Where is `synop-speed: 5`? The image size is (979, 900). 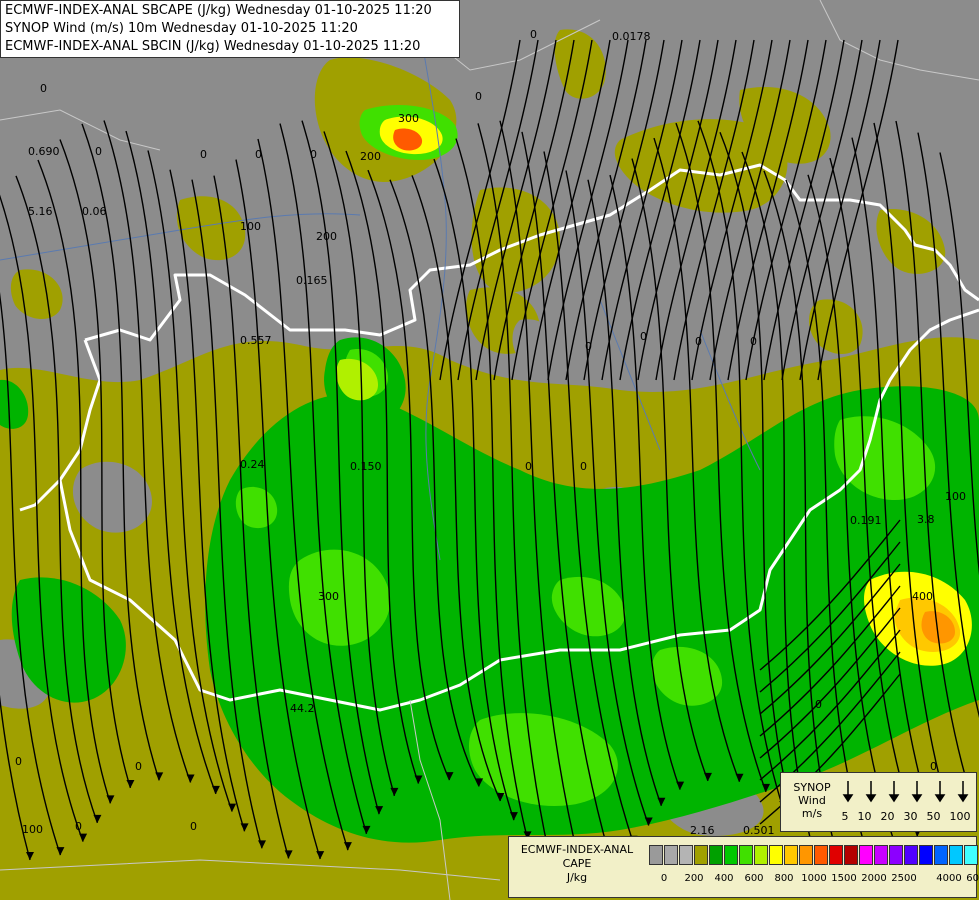 synop-speed: 5 is located at coordinates (845, 816).